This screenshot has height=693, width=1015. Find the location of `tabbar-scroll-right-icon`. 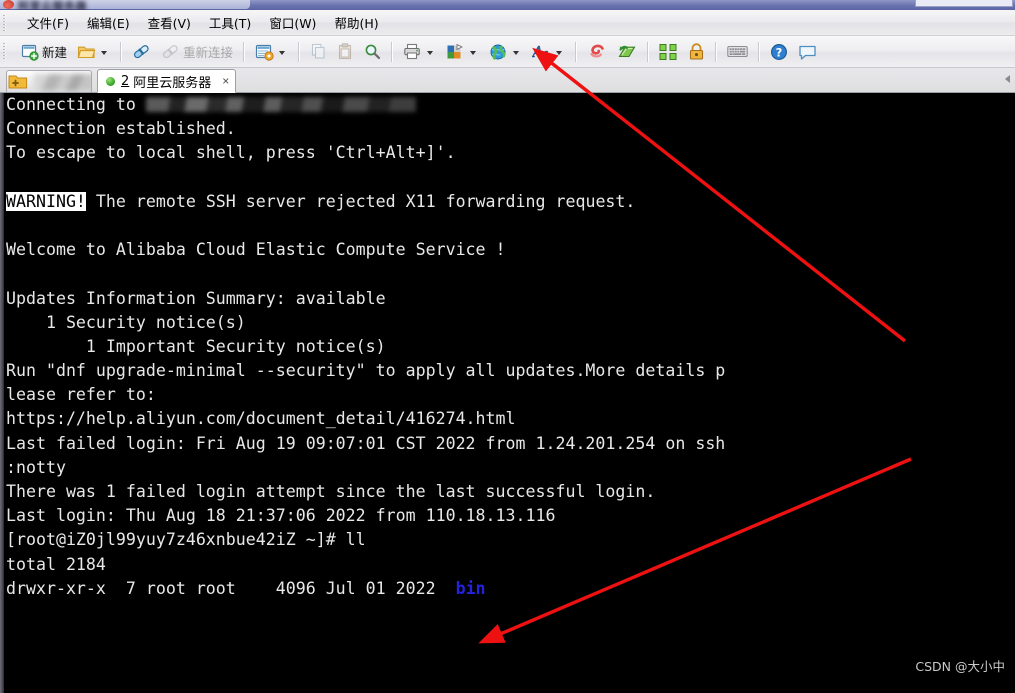

tabbar-scroll-right-icon is located at coordinates (1007, 79).